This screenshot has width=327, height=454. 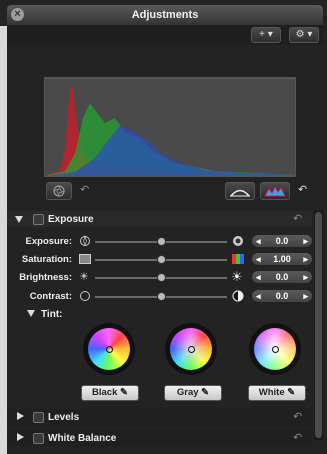 I want to click on black-tint-wheel, so click(x=109, y=349).